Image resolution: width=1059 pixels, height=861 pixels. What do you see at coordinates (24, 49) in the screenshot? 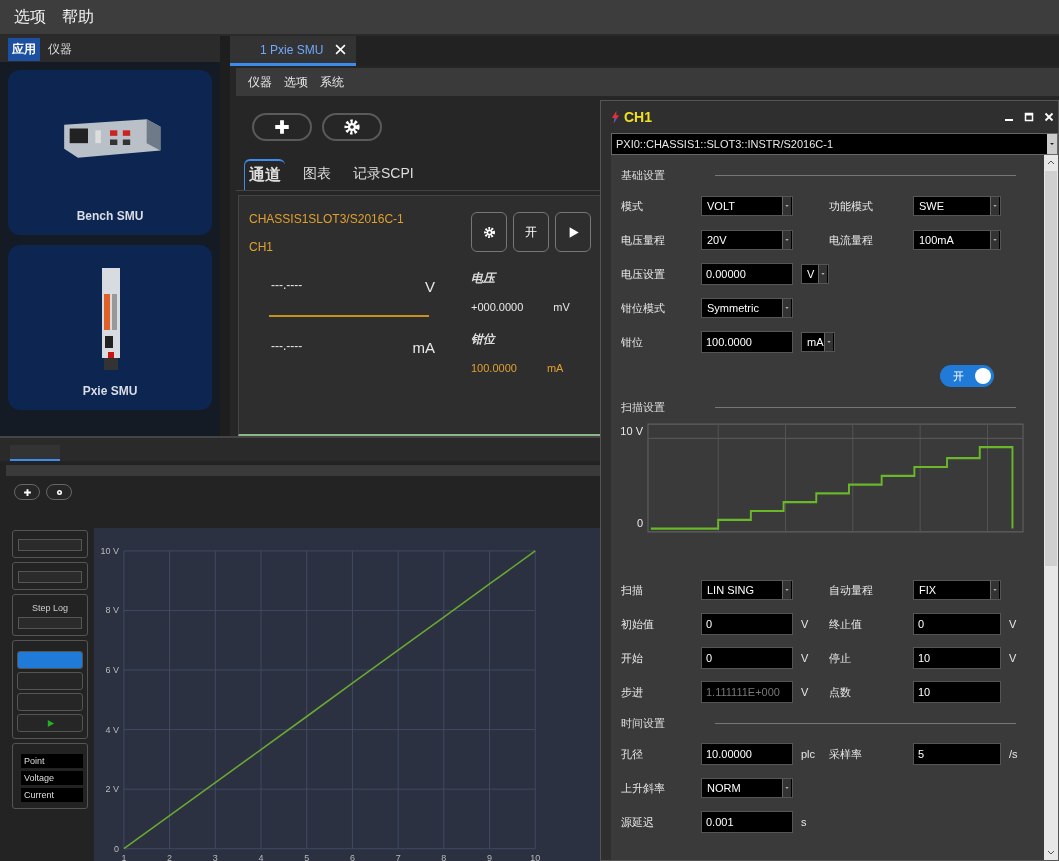
I see `panel-tab: 应用` at bounding box center [24, 49].